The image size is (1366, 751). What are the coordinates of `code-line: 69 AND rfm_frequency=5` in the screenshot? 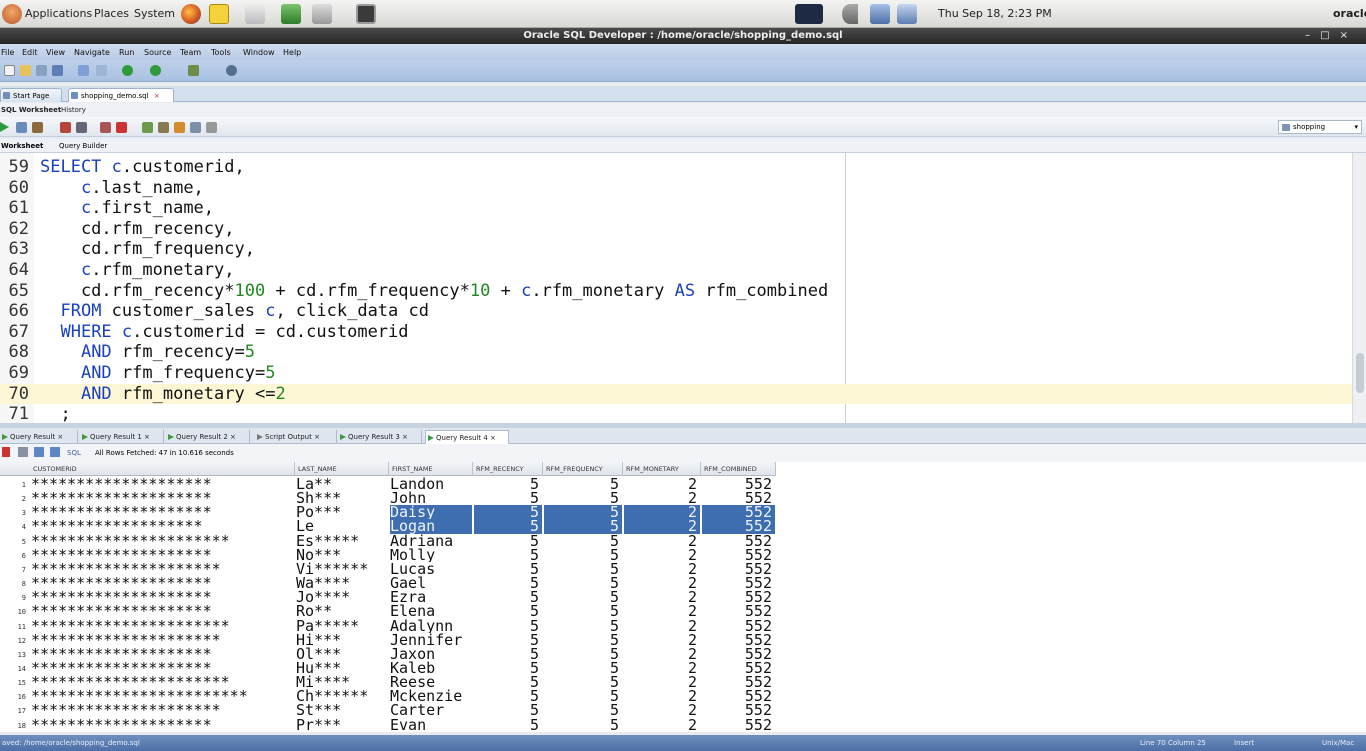 It's located at (676, 373).